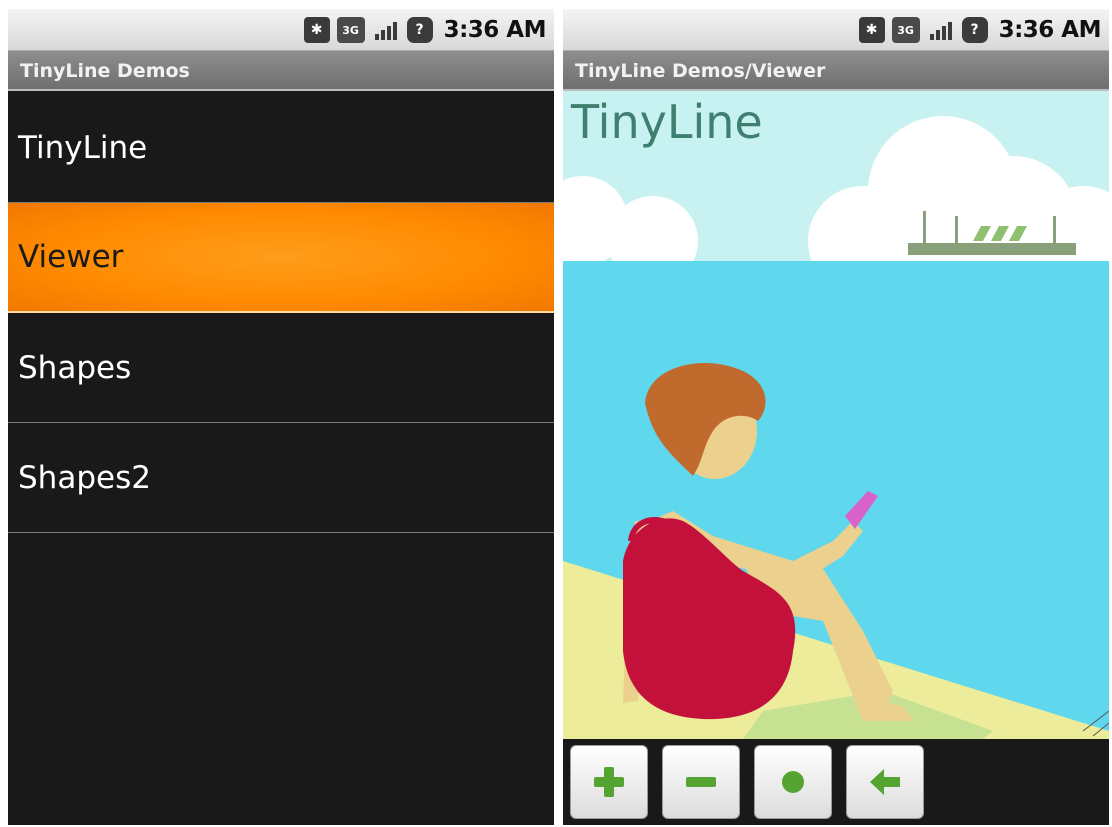 The width and height of the screenshot is (1112, 827). Describe the element at coordinates (281, 148) in the screenshot. I see `list-item-tinyline: TinyLine` at that location.